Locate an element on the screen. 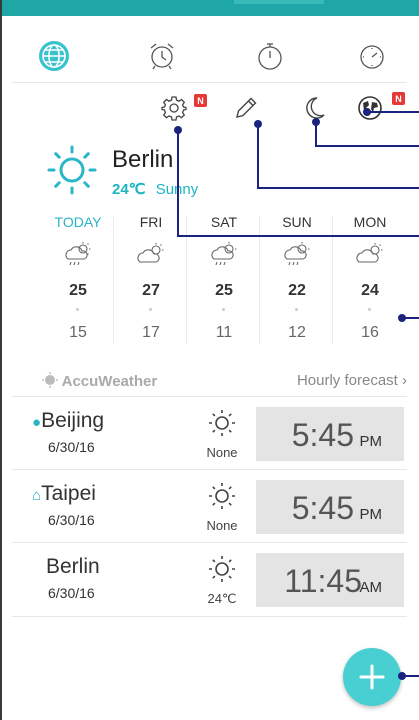 The height and width of the screenshot is (720, 419). forecast-low: 17 is located at coordinates (151, 332).